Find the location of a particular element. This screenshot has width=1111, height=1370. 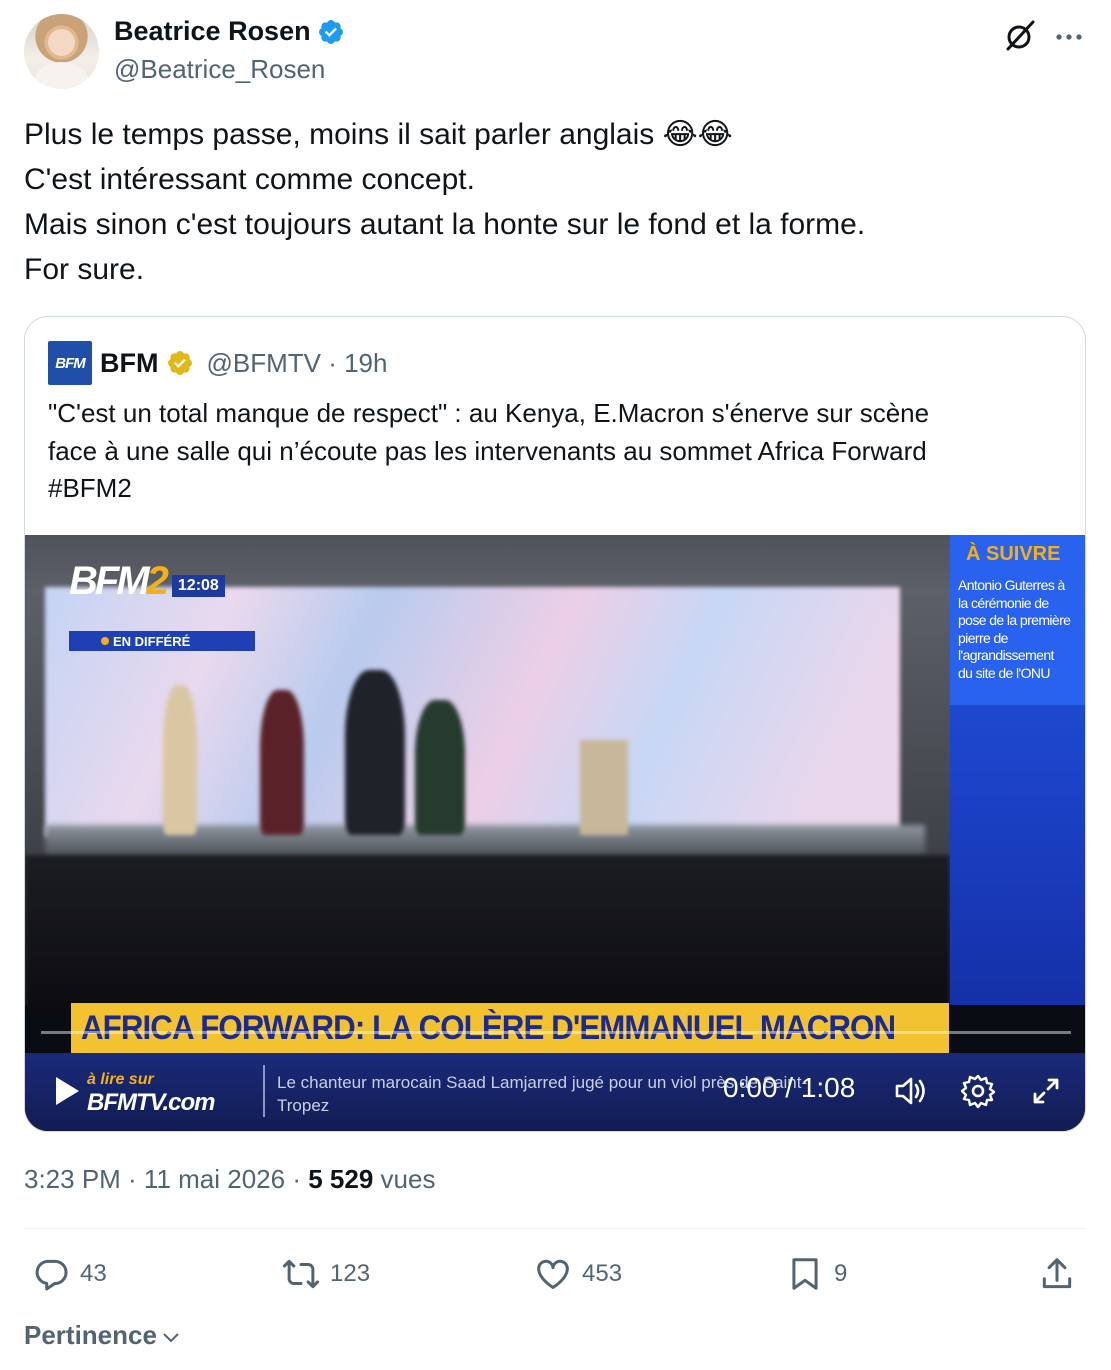

video-progress-bar is located at coordinates (556, 1032).